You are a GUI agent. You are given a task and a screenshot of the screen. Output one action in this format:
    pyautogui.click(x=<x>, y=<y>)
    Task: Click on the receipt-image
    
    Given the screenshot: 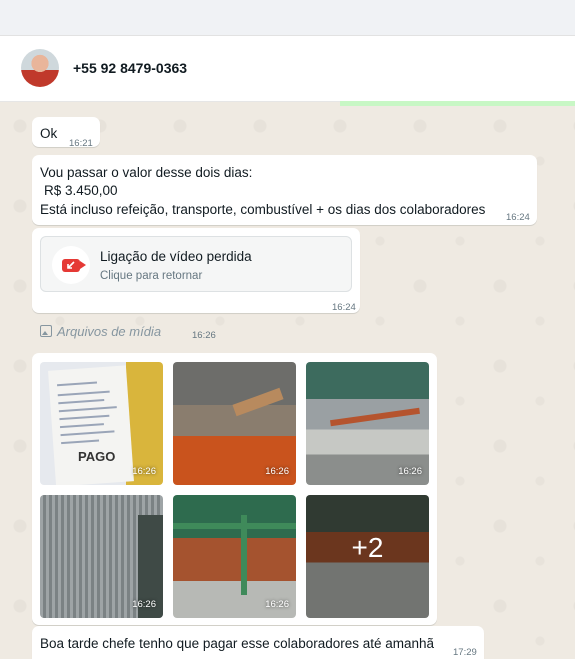 What is the action you would take?
    pyautogui.click(x=91, y=425)
    